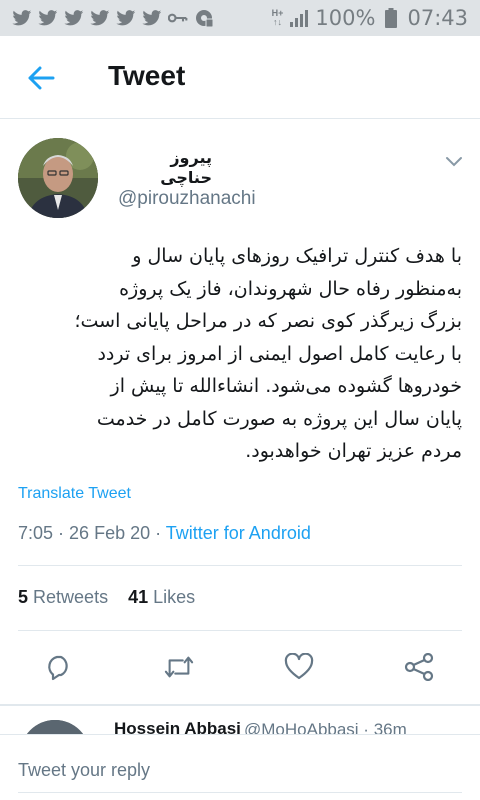 The height and width of the screenshot is (800, 480). Describe the element at coordinates (240, 770) in the screenshot. I see `reply-input` at that location.